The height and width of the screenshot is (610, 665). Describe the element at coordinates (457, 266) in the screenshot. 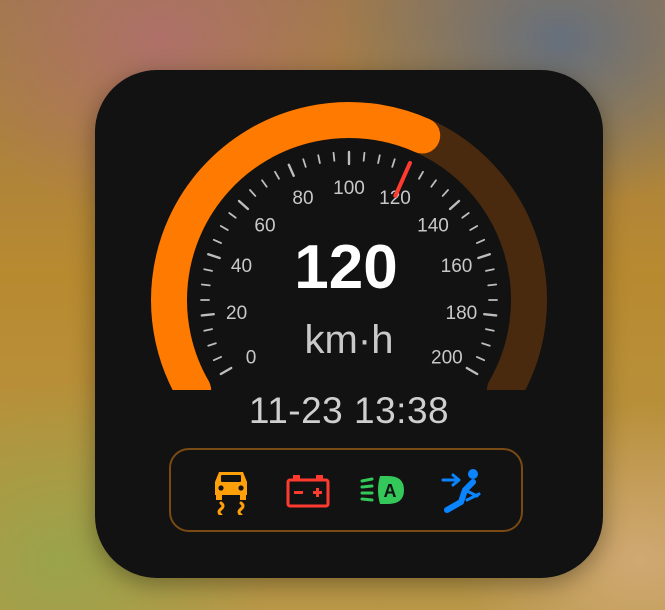

I see `gauge-tick-label: 160` at that location.